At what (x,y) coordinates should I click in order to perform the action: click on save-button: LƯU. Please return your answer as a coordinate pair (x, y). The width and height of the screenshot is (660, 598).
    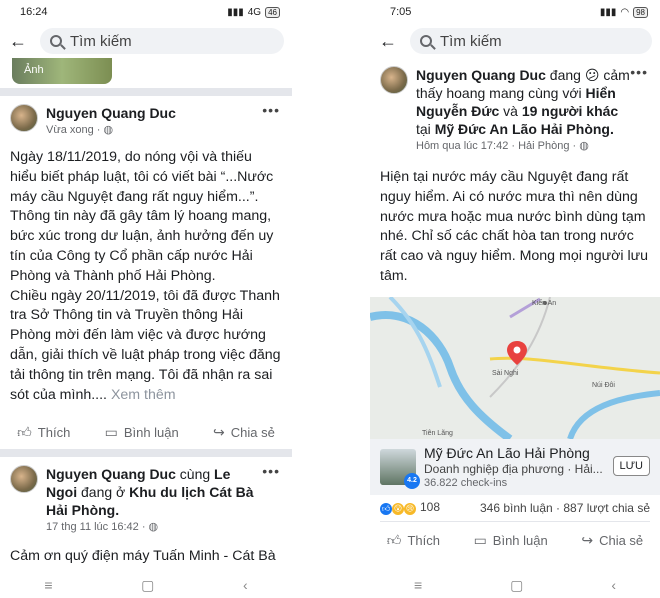
    Looking at the image, I should click on (631, 465).